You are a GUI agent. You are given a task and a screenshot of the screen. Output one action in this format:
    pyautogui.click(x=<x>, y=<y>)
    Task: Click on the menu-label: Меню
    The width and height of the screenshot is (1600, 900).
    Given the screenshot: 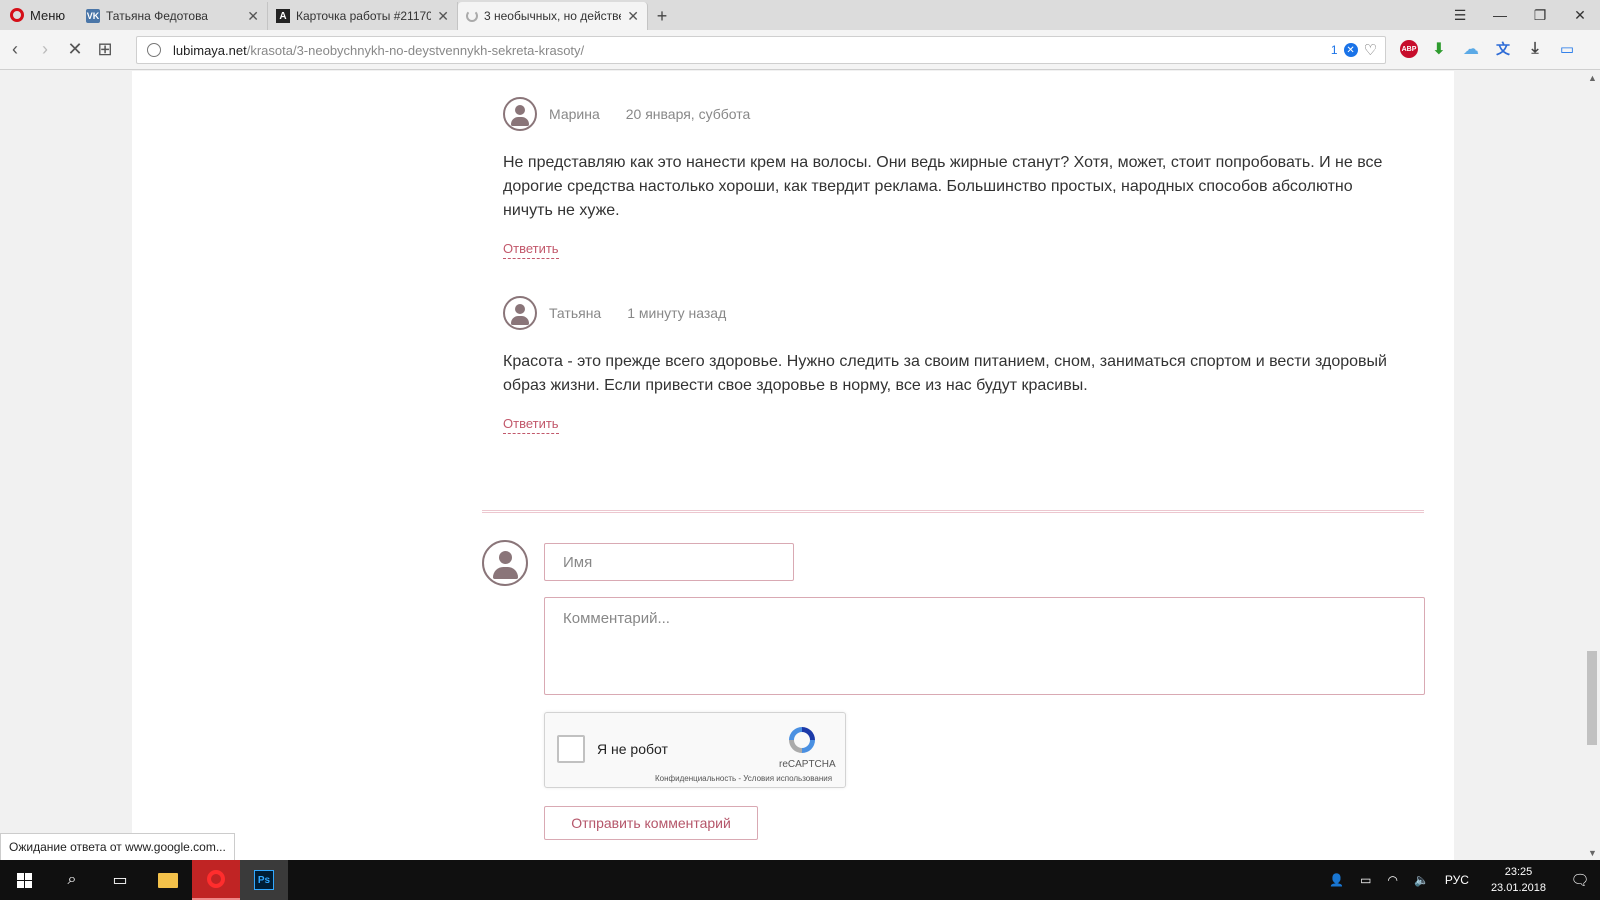 What is the action you would take?
    pyautogui.click(x=48, y=15)
    